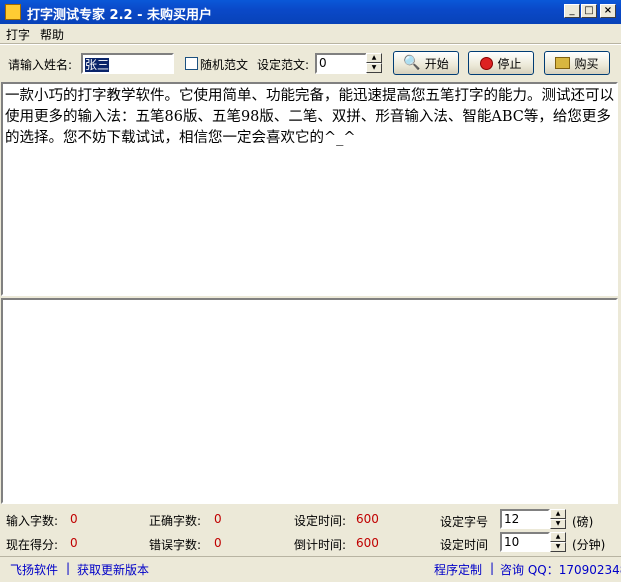 This screenshot has width=621, height=582. I want to click on font-size-spinner: ▲ ▼, so click(558, 519).